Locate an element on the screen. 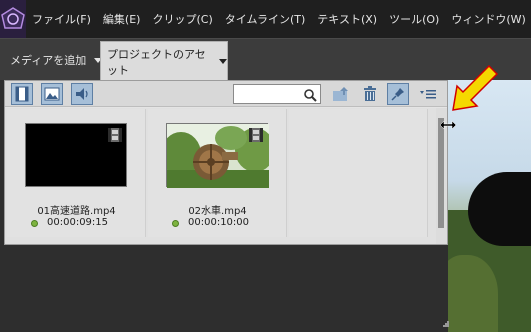 Image resolution: width=531 pixels, height=332 pixels. asset-duration: 00:00:10:00 is located at coordinates (219, 222).